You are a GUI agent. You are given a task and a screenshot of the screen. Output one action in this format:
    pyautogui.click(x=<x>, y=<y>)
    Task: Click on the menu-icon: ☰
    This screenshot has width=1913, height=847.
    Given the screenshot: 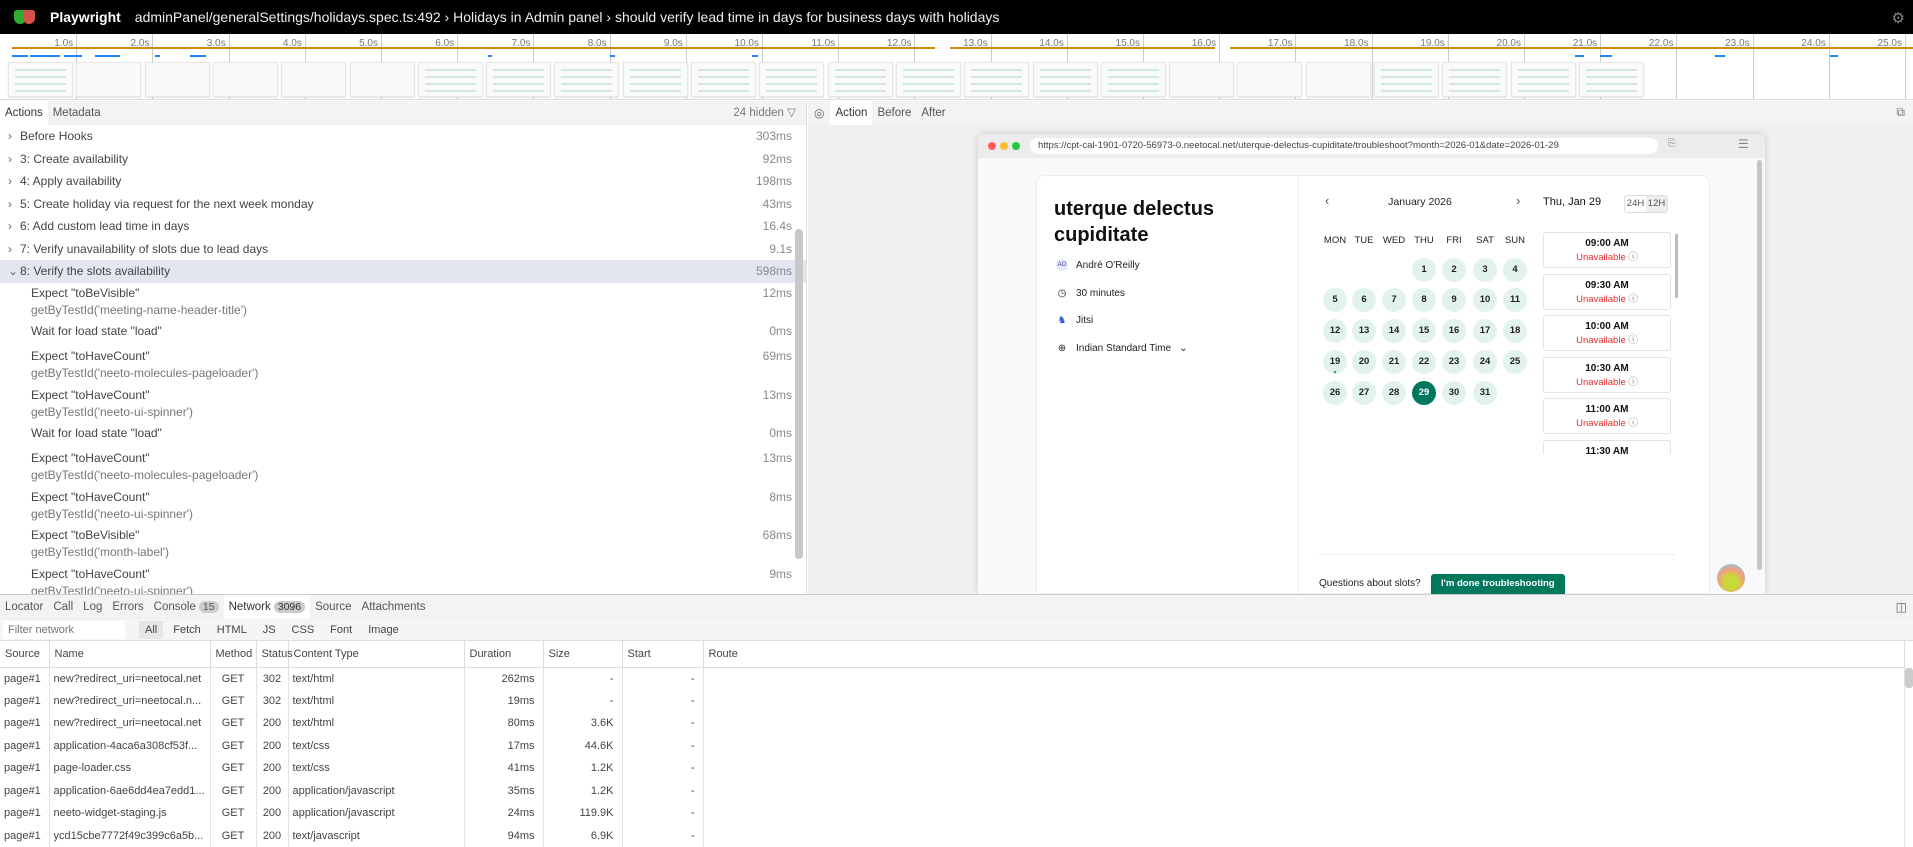 What is the action you would take?
    pyautogui.click(x=1743, y=144)
    